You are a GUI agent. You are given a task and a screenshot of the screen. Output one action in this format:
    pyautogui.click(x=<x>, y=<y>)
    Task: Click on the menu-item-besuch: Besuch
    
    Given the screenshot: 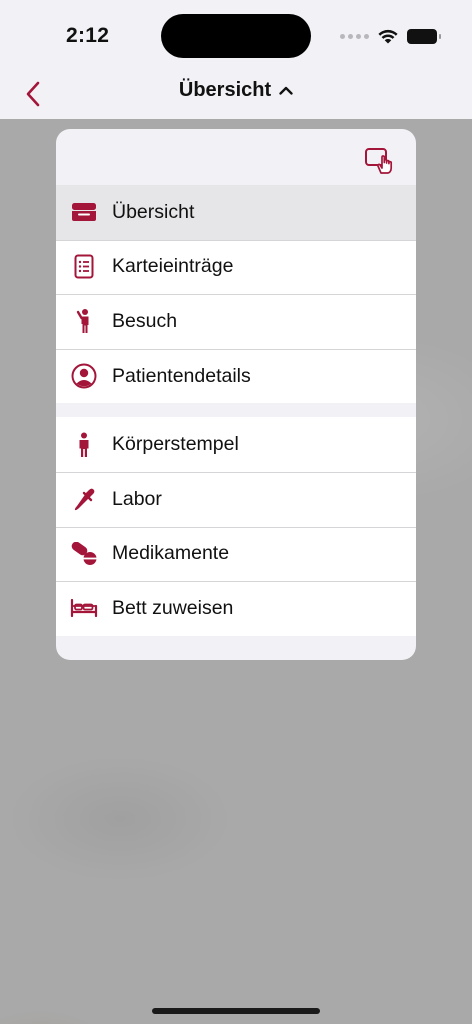 What is the action you would take?
    pyautogui.click(x=236, y=321)
    